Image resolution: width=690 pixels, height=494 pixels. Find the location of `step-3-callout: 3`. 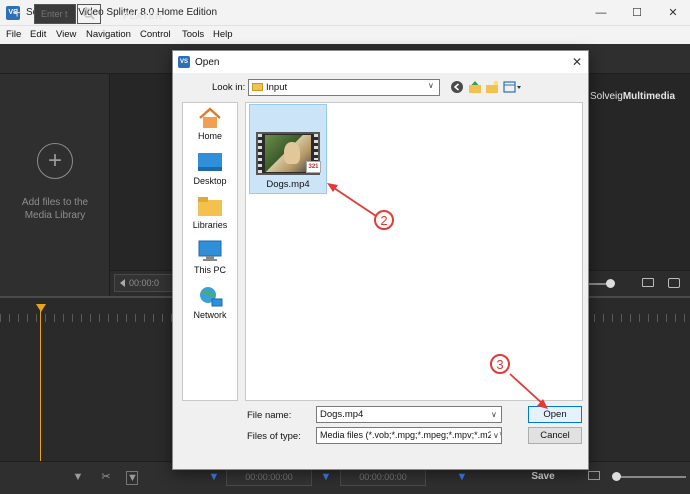

step-3-callout: 3 is located at coordinates (500, 364).